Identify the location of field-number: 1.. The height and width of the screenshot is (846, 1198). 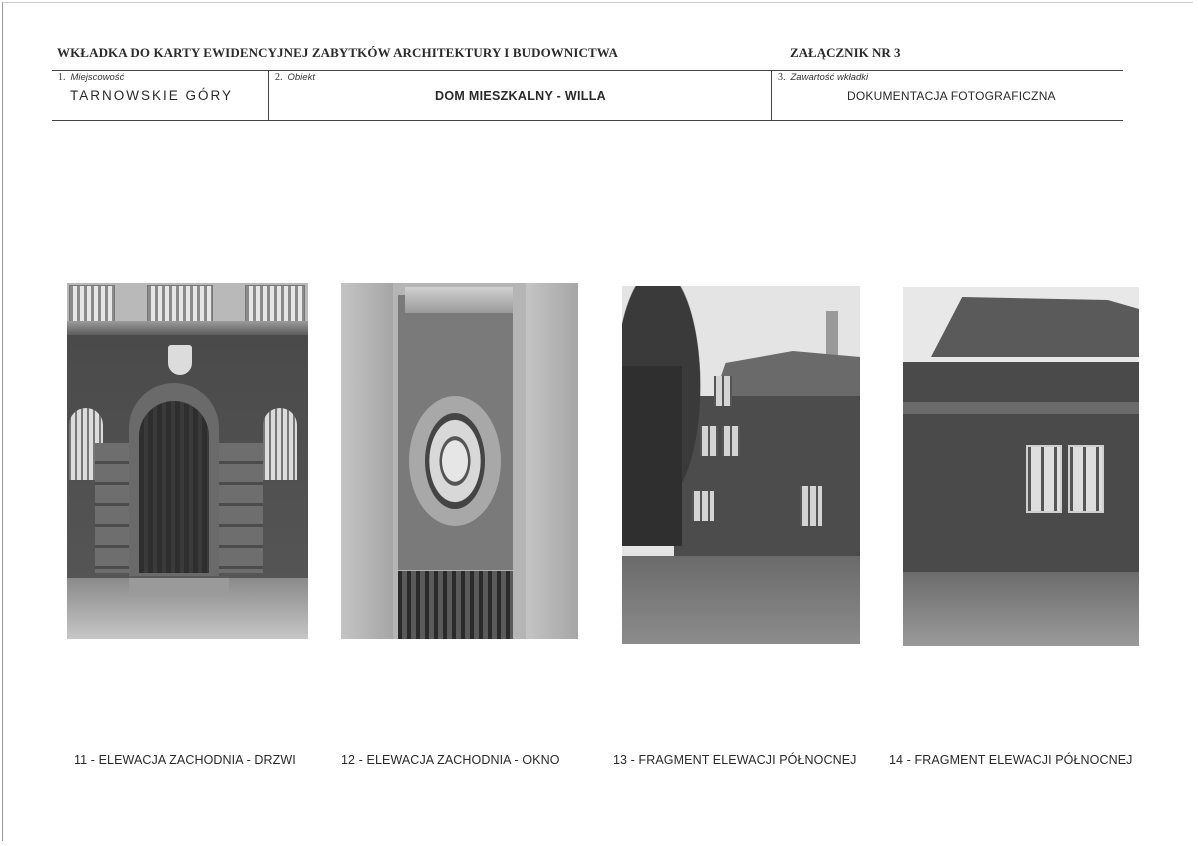
(62, 77).